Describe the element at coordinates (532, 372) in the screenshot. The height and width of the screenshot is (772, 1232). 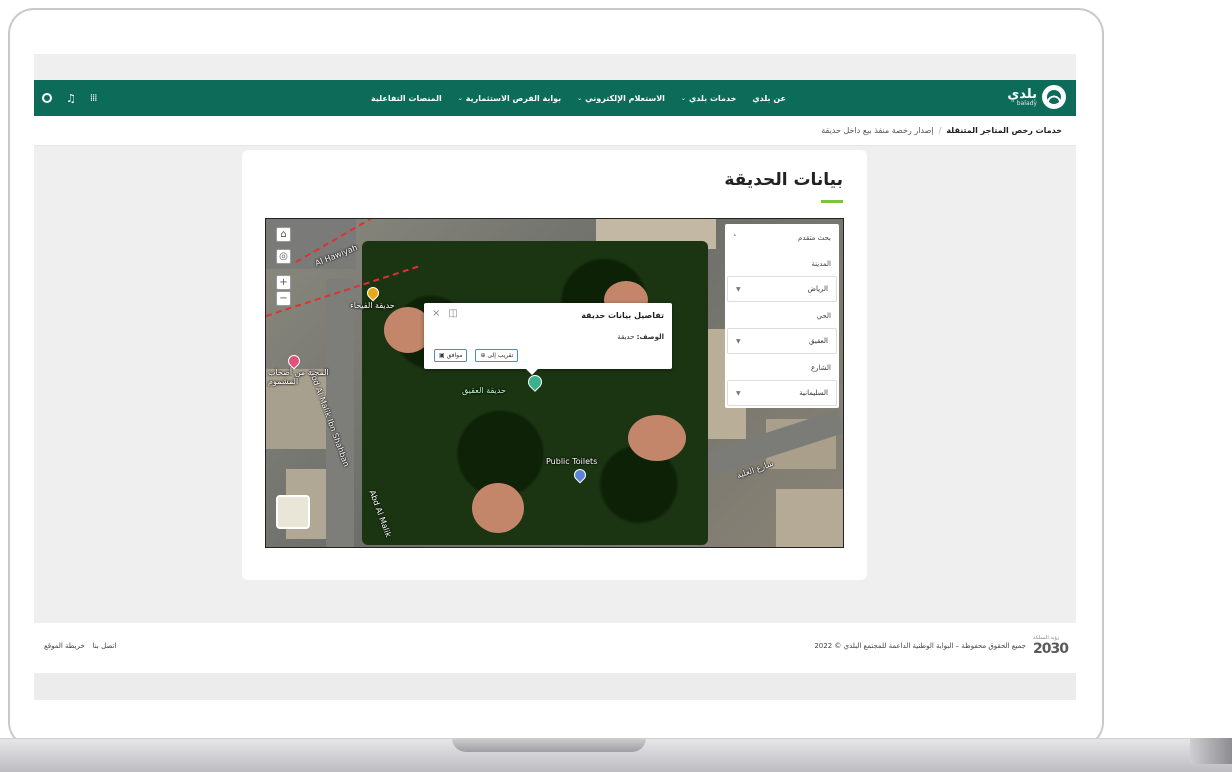
I see `popup-pointer` at that location.